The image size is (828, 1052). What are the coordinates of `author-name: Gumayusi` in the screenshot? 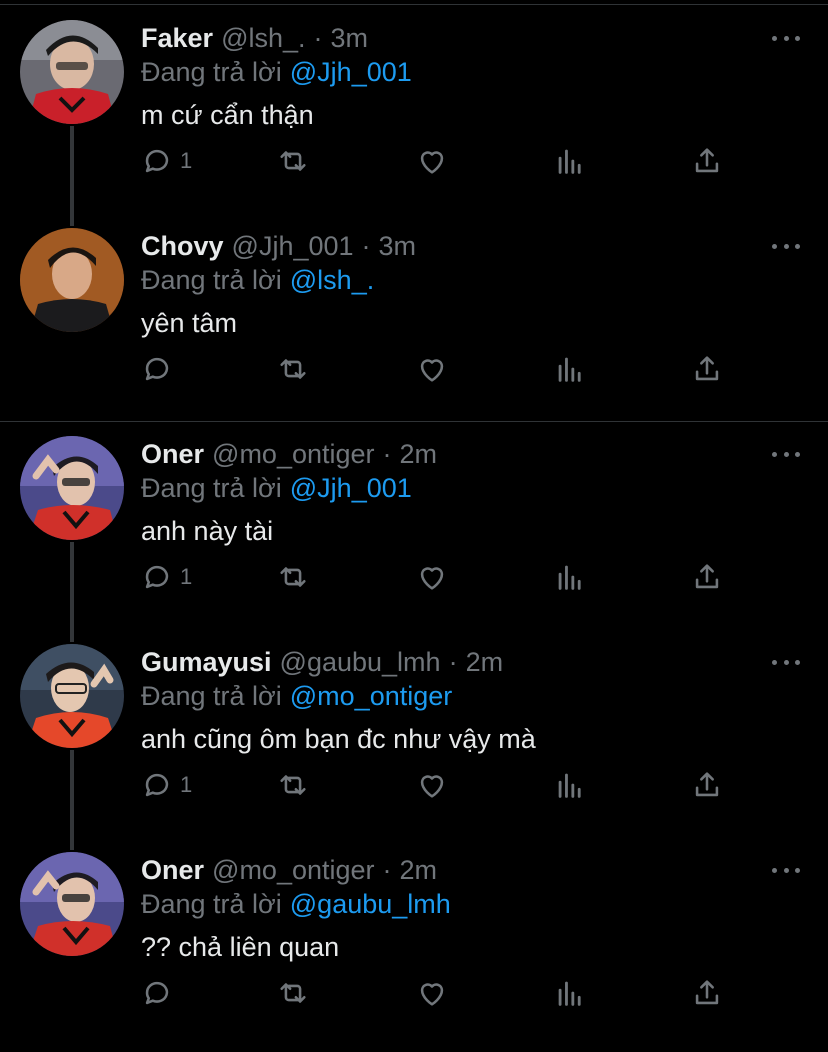 It's located at (206, 662).